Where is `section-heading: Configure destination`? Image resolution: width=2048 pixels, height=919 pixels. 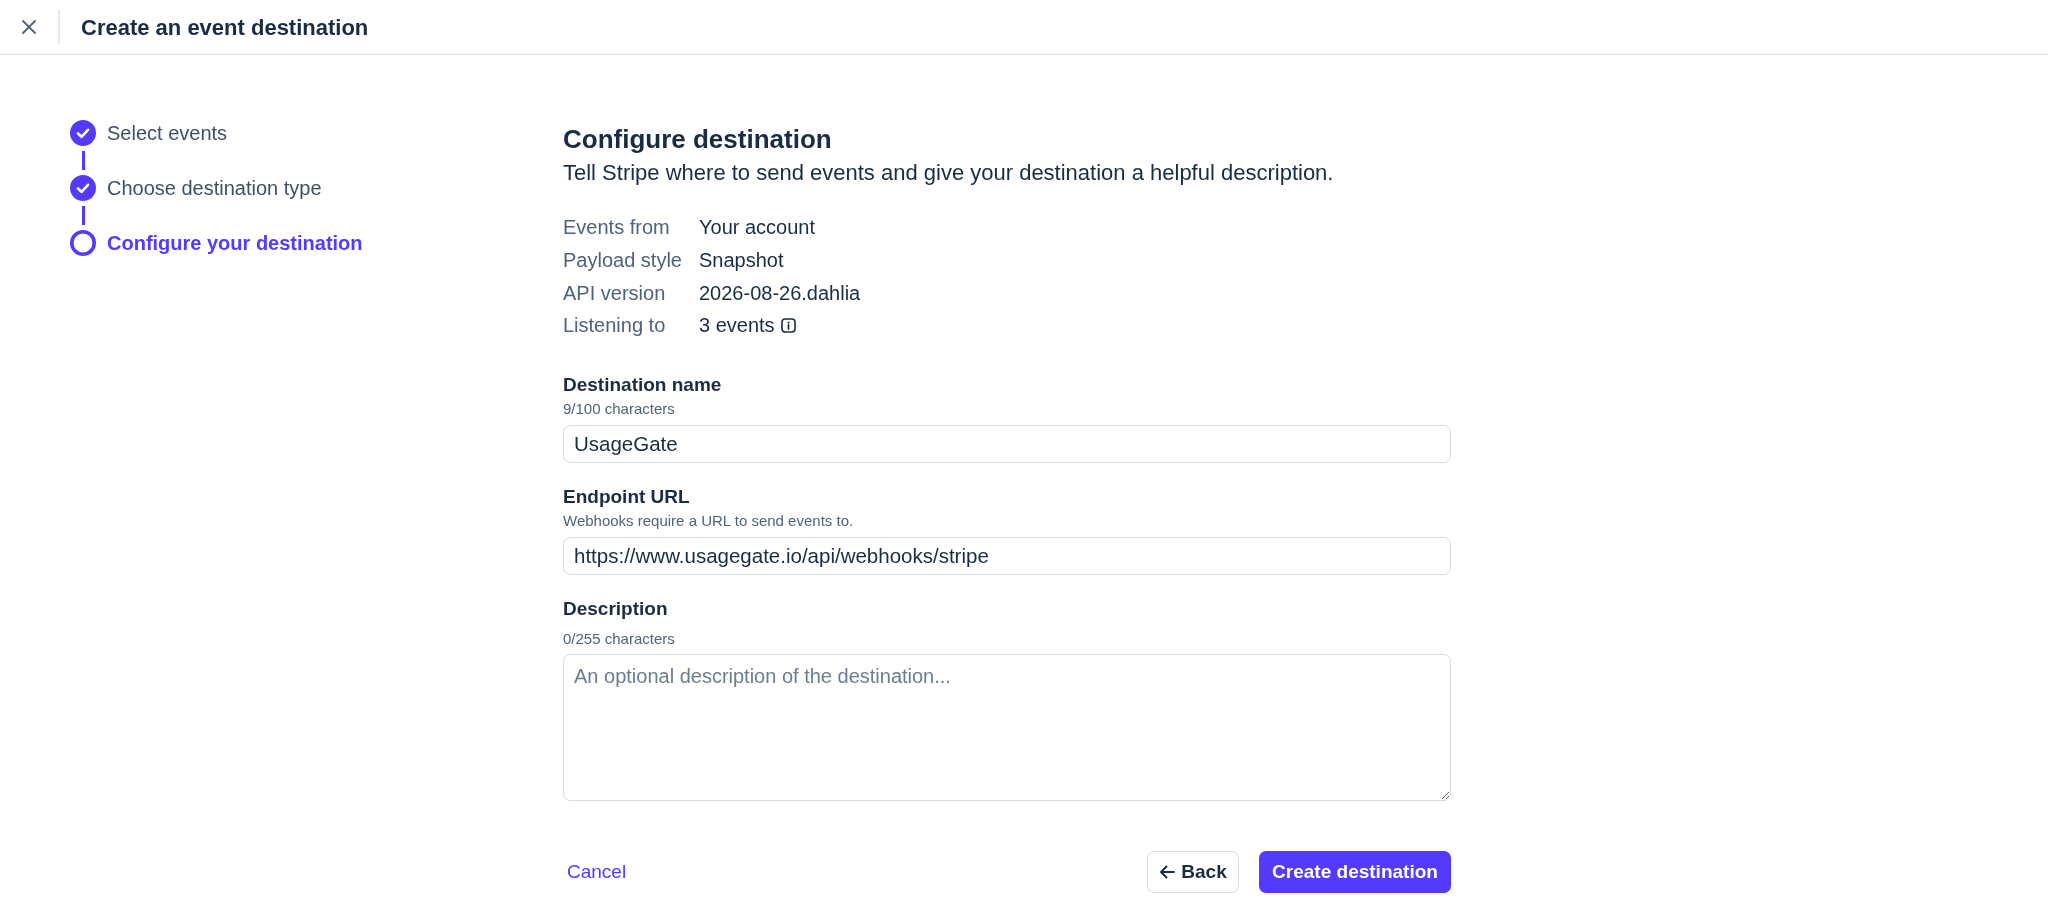 section-heading: Configure destination is located at coordinates (698, 139).